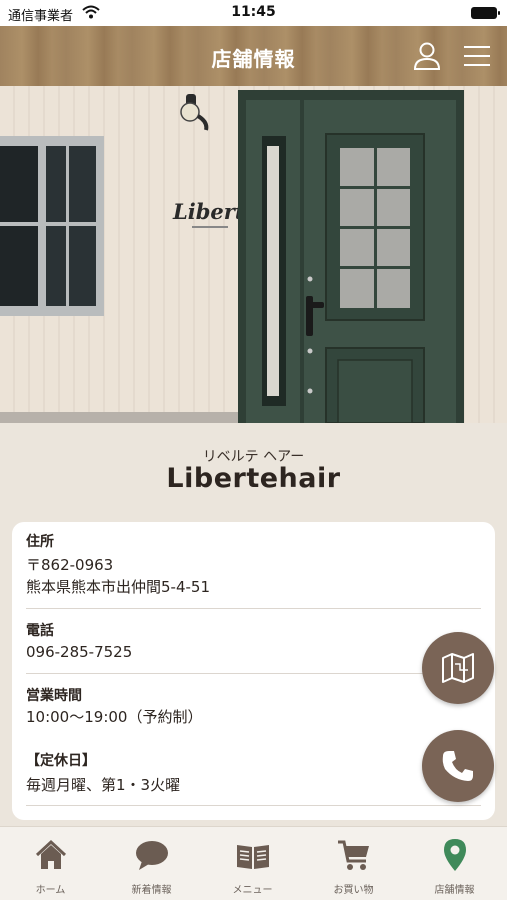  I want to click on tab-news-label: 新着情報, so click(151, 890).